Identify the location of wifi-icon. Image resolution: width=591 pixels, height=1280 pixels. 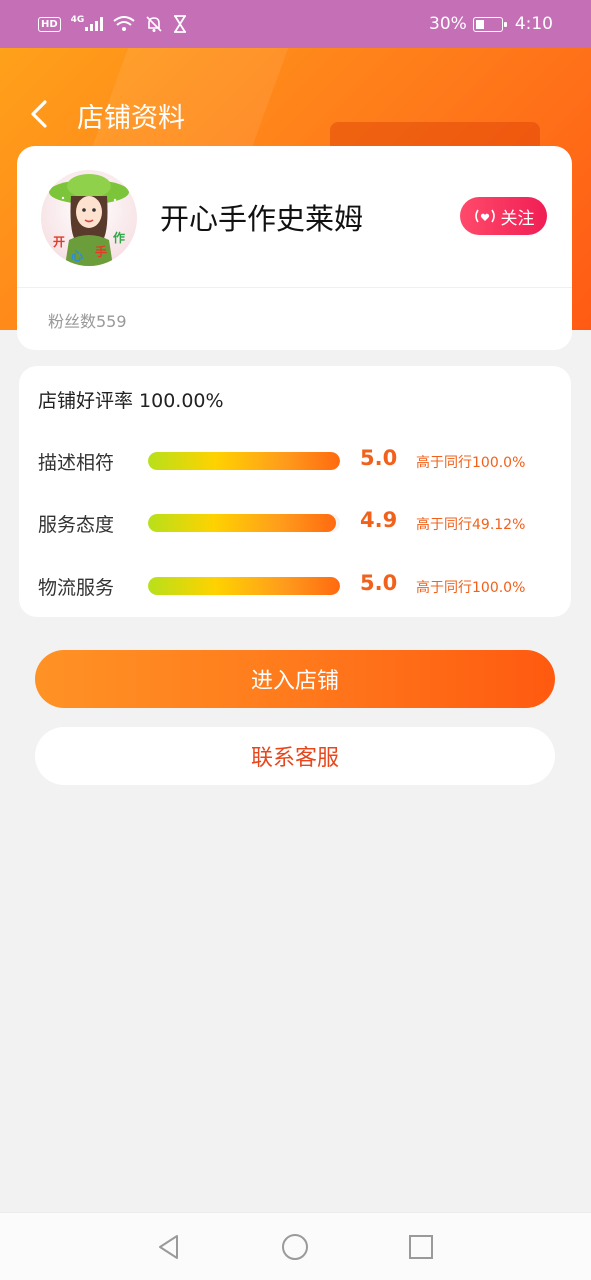
(124, 23).